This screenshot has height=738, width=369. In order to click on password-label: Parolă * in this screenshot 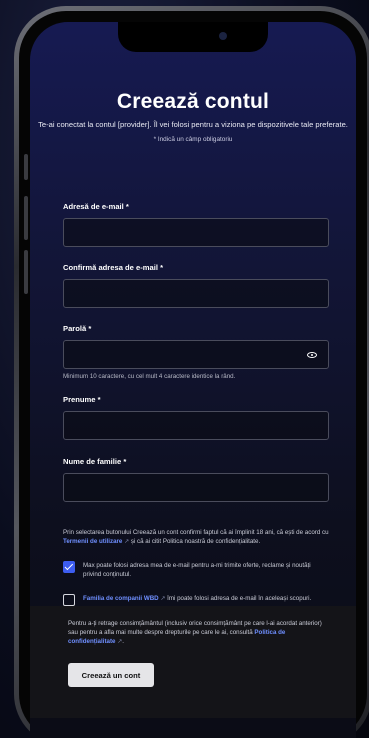, I will do `click(77, 328)`.